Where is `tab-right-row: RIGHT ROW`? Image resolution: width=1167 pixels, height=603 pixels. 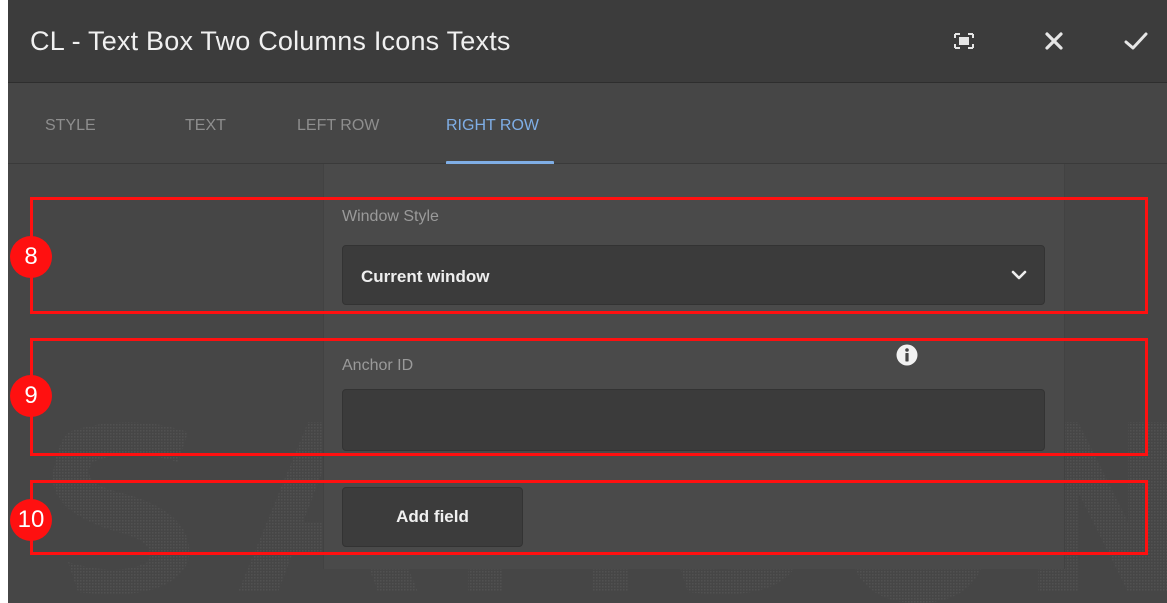 tab-right-row: RIGHT ROW is located at coordinates (492, 126).